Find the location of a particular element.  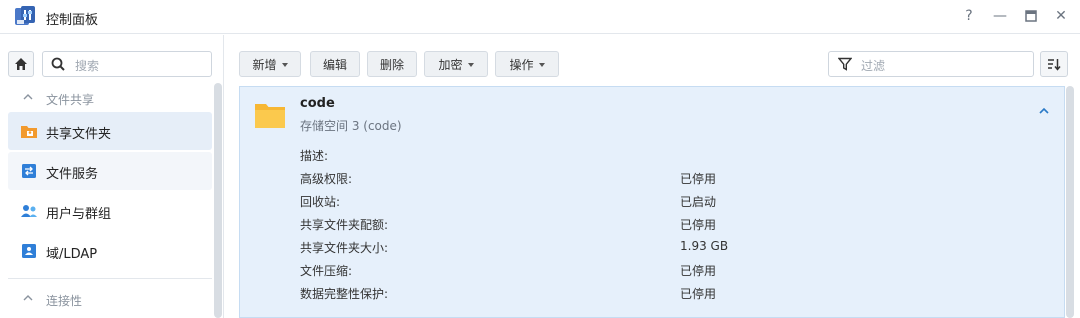

user-group-icon is located at coordinates (29, 211).